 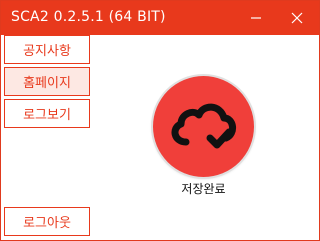 I want to click on status-label: 저장완료, so click(x=203, y=189).